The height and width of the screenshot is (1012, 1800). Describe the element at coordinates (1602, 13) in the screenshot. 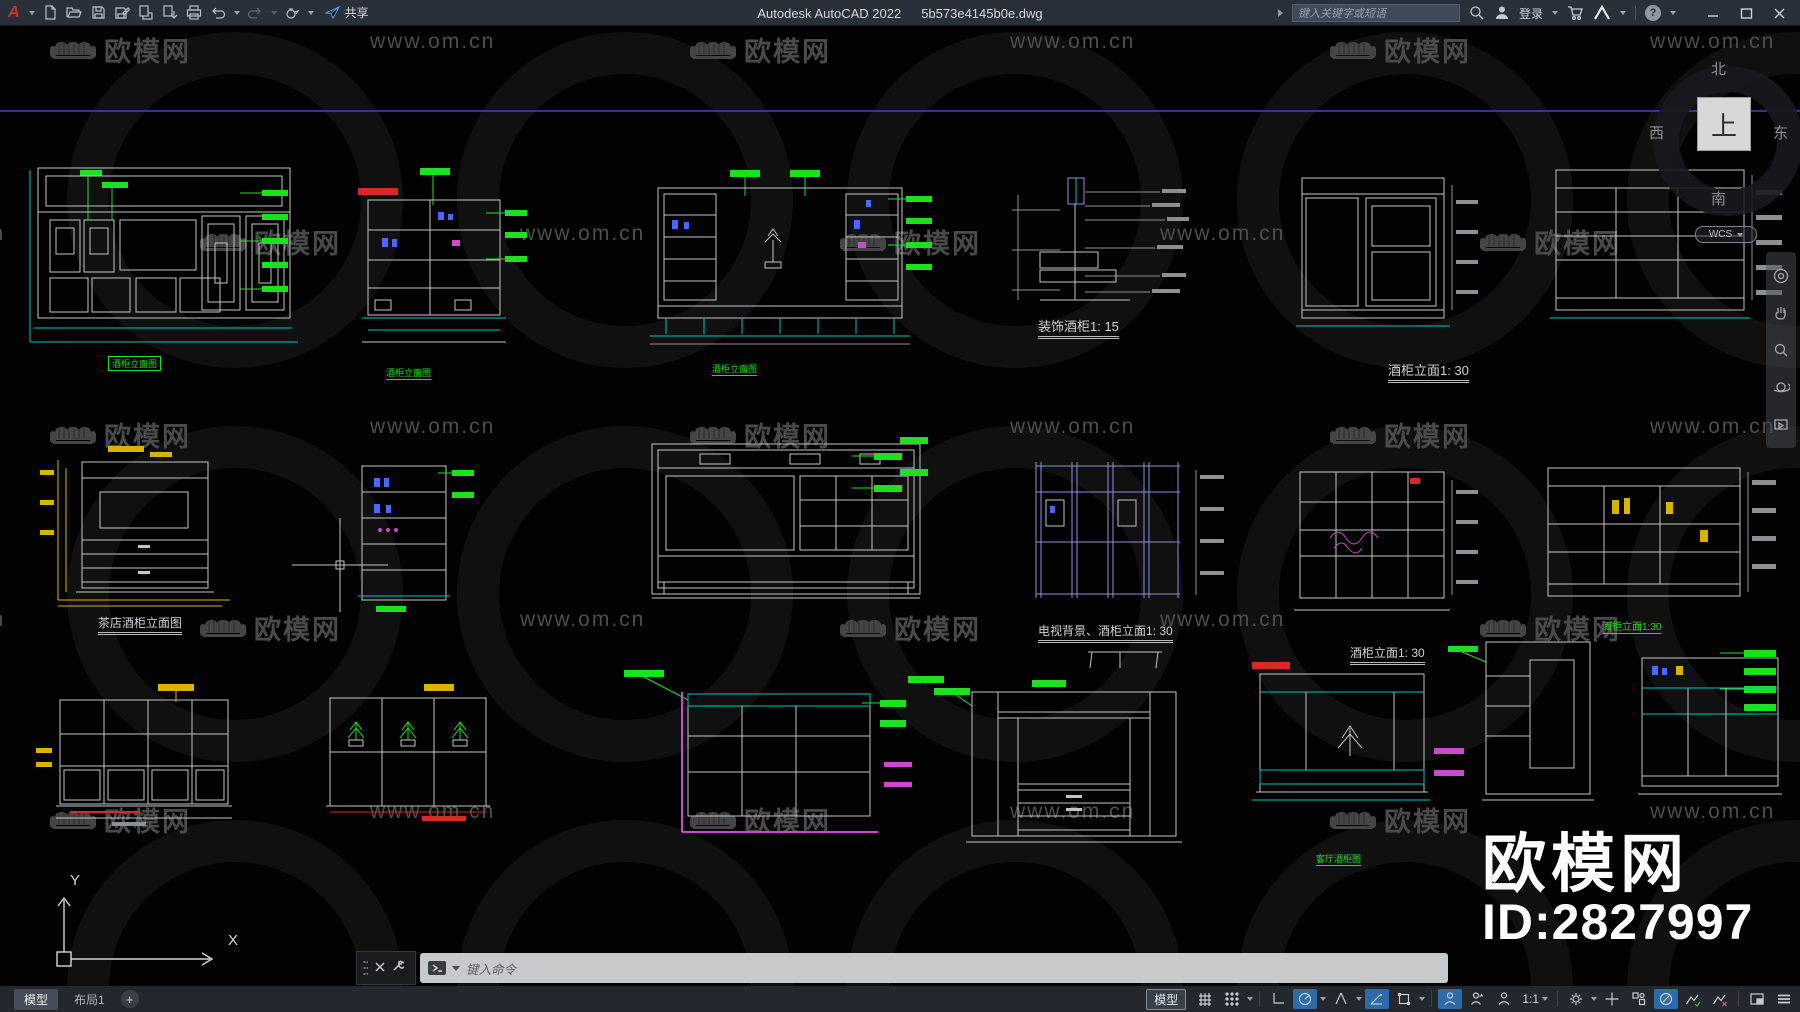

I see `autodesk-logo-icon` at that location.